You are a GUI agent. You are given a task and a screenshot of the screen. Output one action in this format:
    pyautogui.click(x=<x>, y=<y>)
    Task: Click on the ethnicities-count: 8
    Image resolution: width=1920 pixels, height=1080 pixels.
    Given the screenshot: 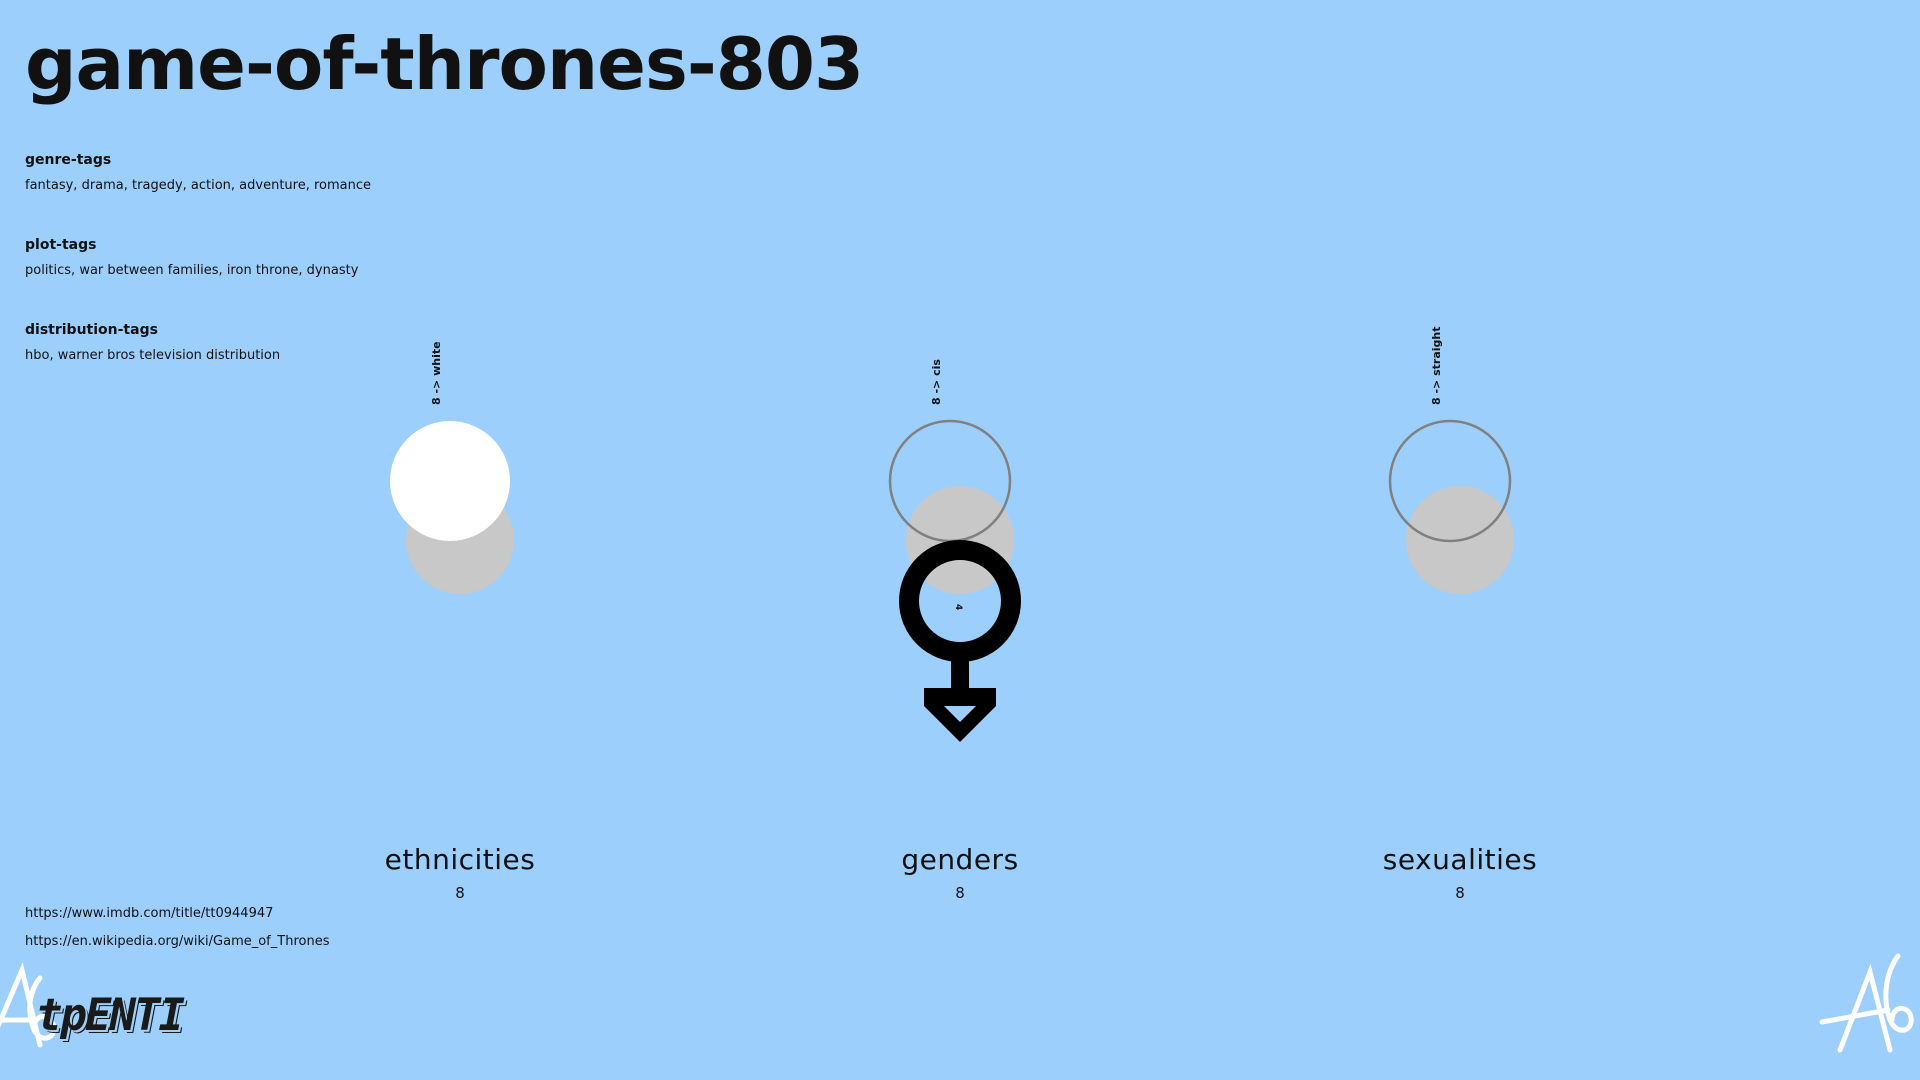 What is the action you would take?
    pyautogui.click(x=460, y=893)
    